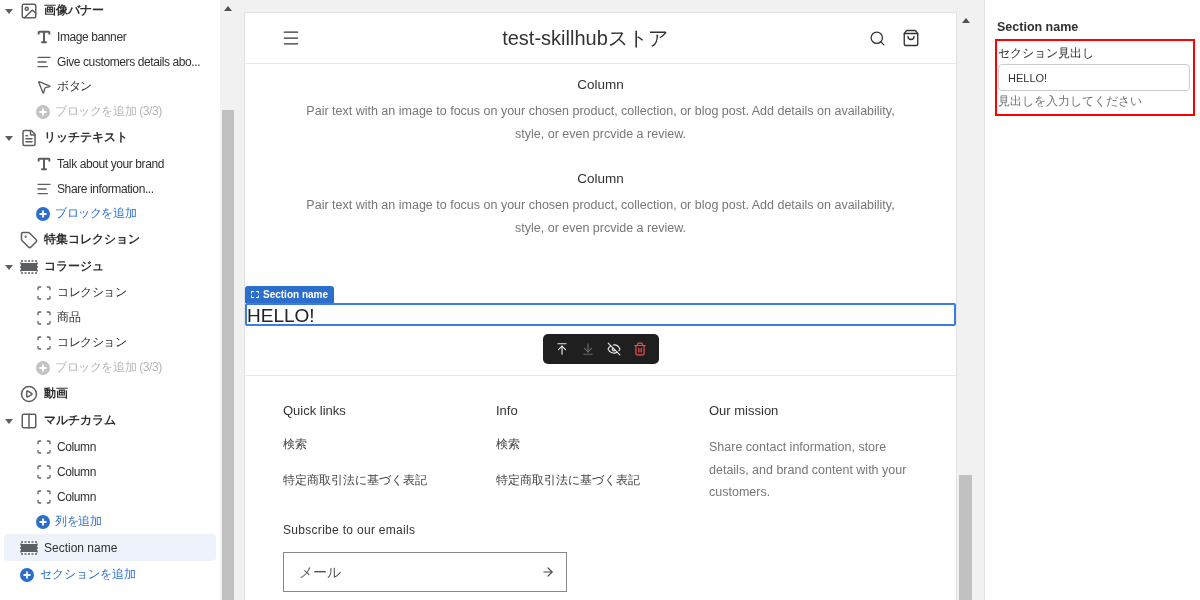  What do you see at coordinates (44, 86) in the screenshot?
I see `pointer-icon` at bounding box center [44, 86].